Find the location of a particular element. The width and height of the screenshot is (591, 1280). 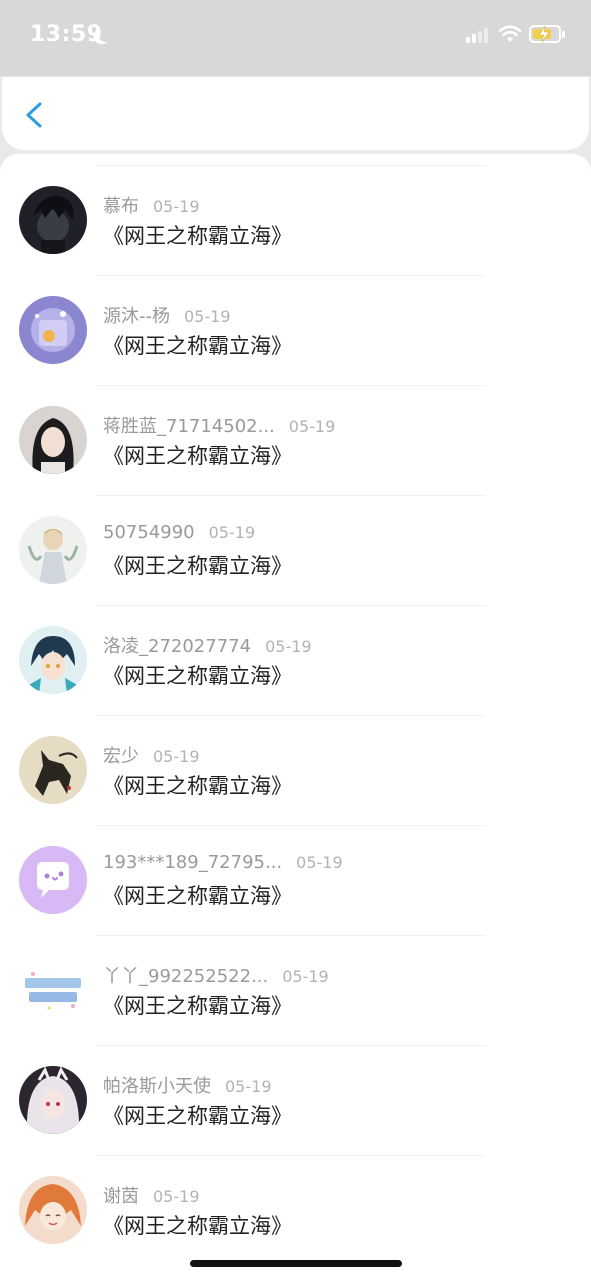

user-name: 宏少 05-19 is located at coordinates (151, 755).